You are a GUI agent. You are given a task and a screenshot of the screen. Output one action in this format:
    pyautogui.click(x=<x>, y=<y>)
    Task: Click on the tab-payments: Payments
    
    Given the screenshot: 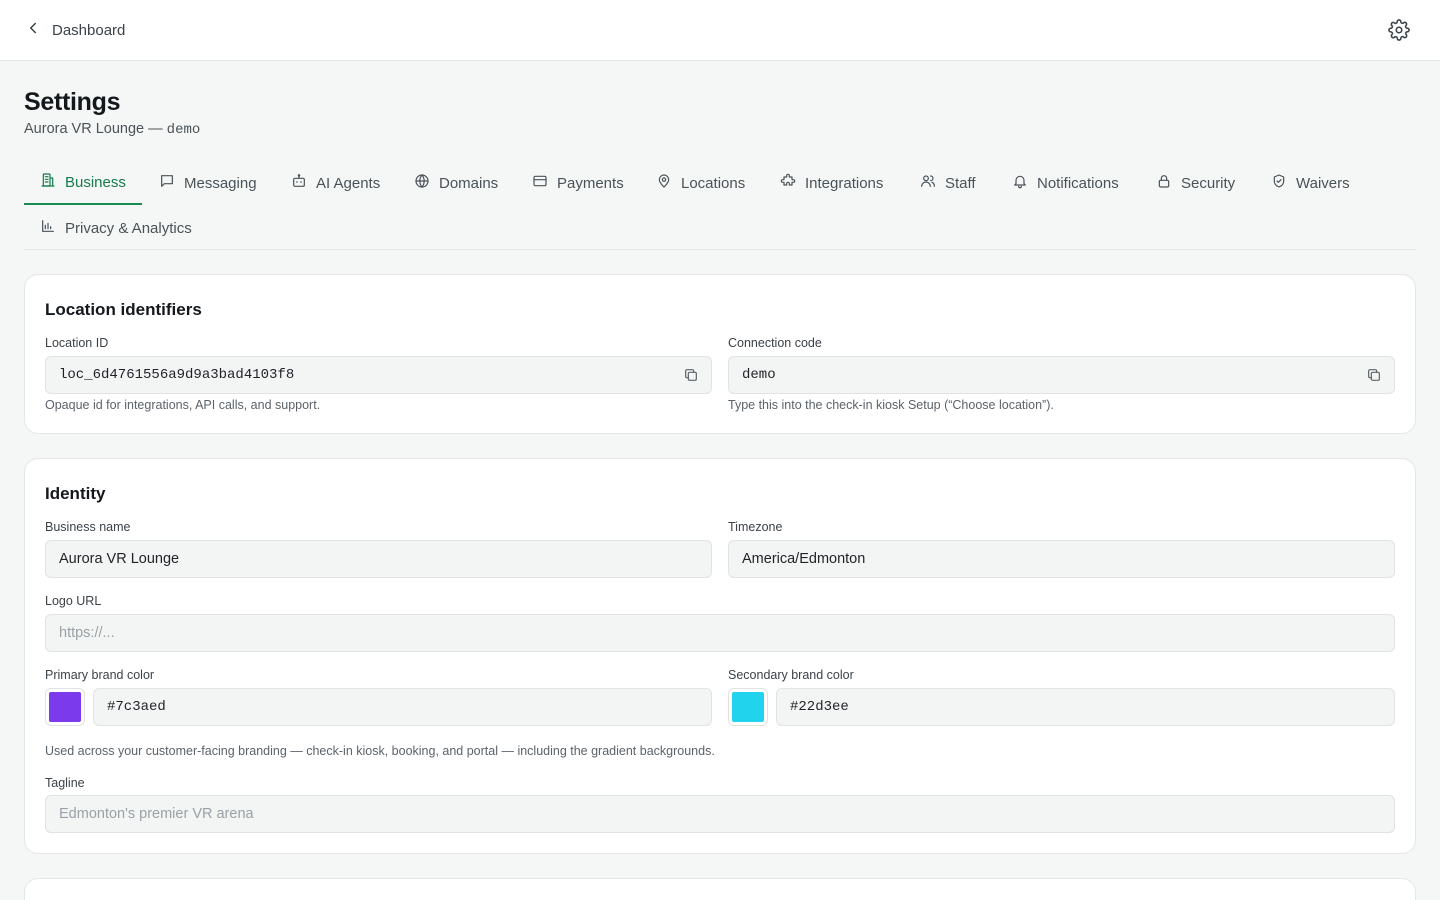 What is the action you would take?
    pyautogui.click(x=578, y=183)
    